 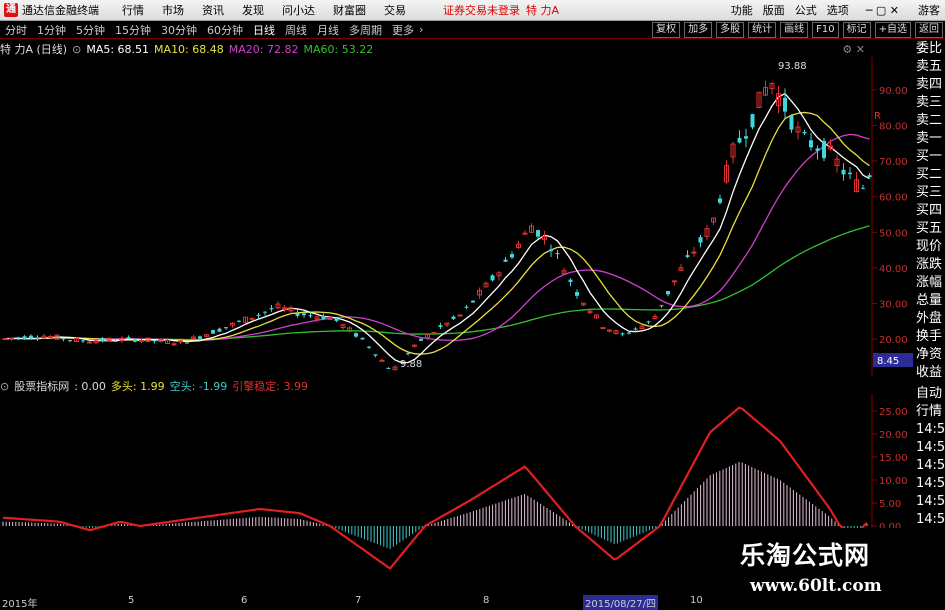 What do you see at coordinates (328, 30) in the screenshot?
I see `tab-monthly: 月线` at bounding box center [328, 30].